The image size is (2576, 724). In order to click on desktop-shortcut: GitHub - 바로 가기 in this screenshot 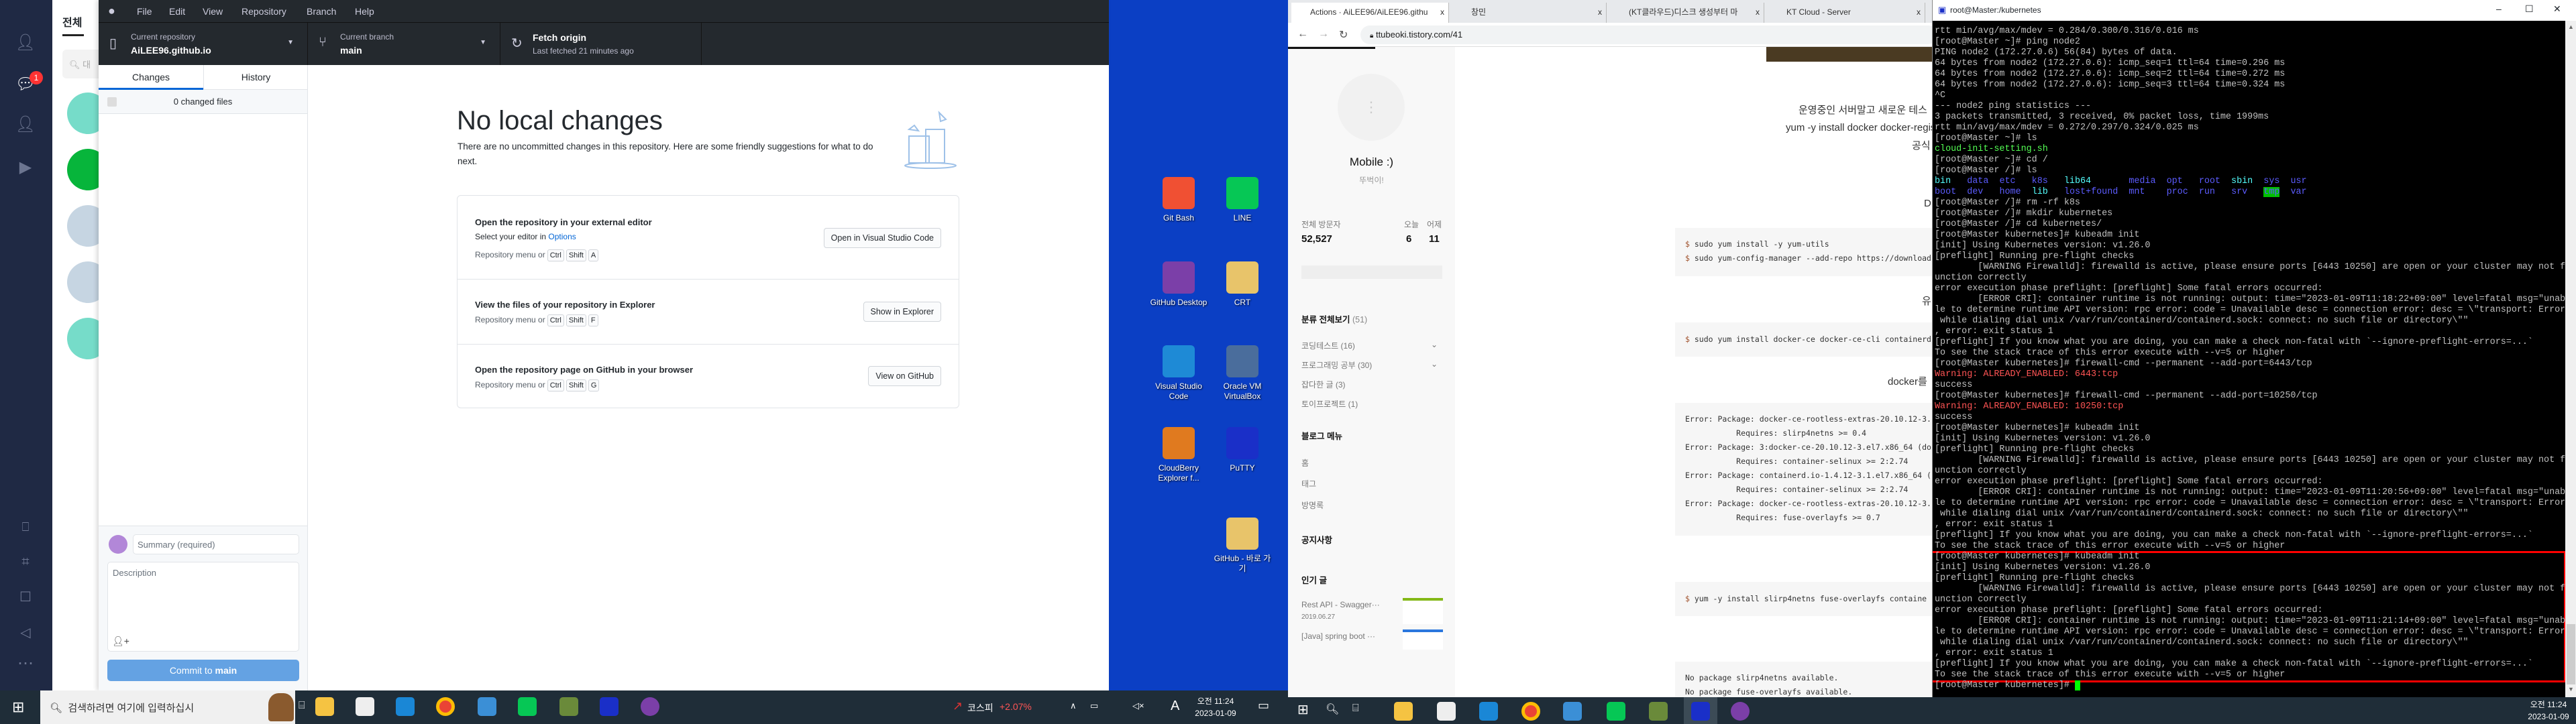, I will do `click(1242, 546)`.